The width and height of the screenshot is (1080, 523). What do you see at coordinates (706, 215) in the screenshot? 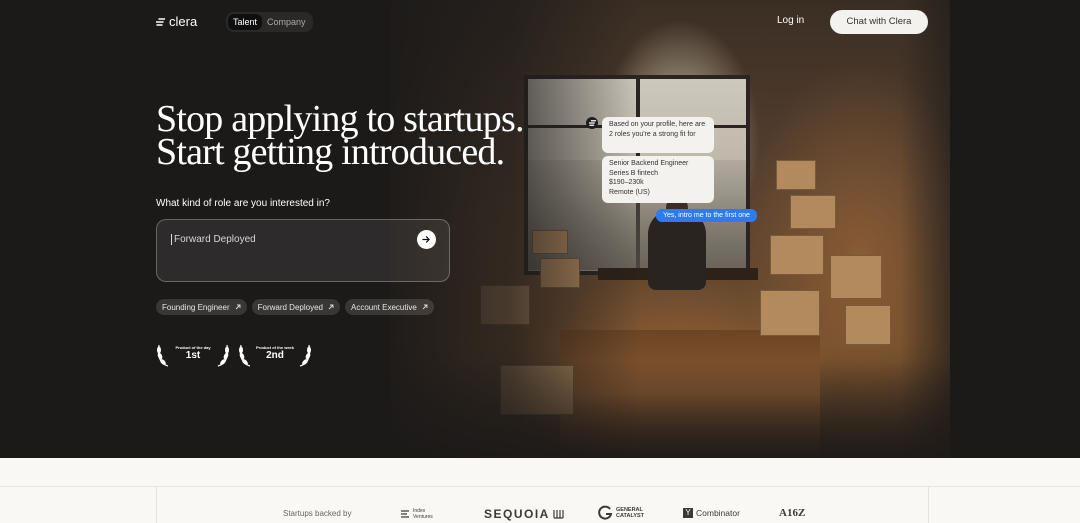
I see `user-reply-bubble: Yes, intro me to the first one` at bounding box center [706, 215].